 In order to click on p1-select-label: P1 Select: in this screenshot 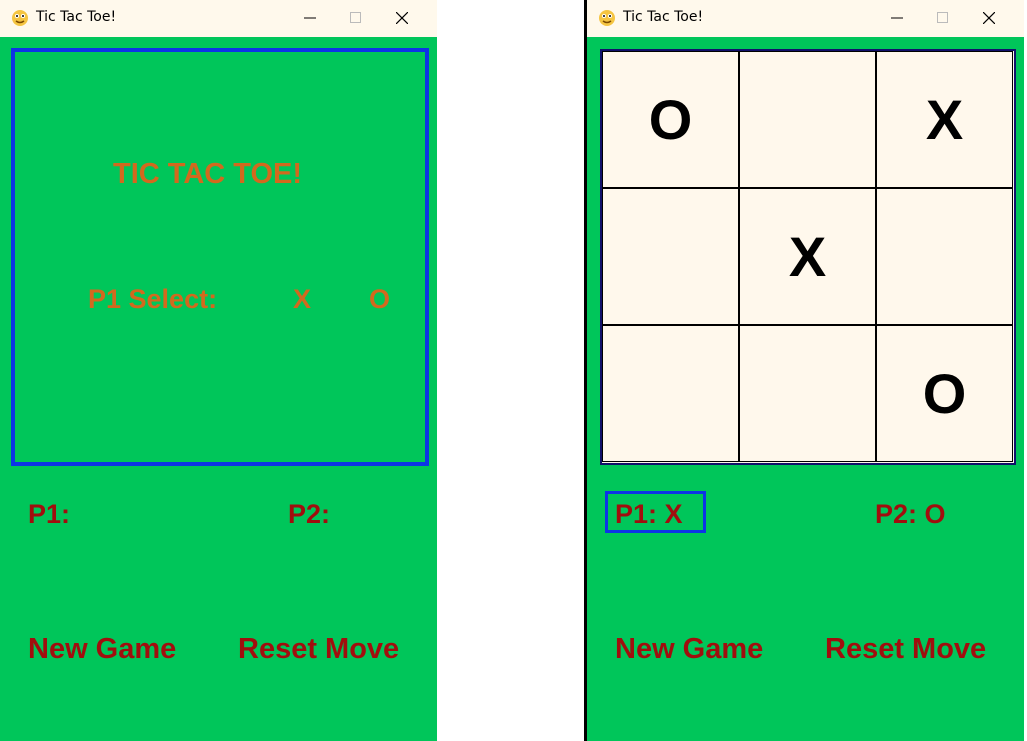, I will do `click(153, 299)`.